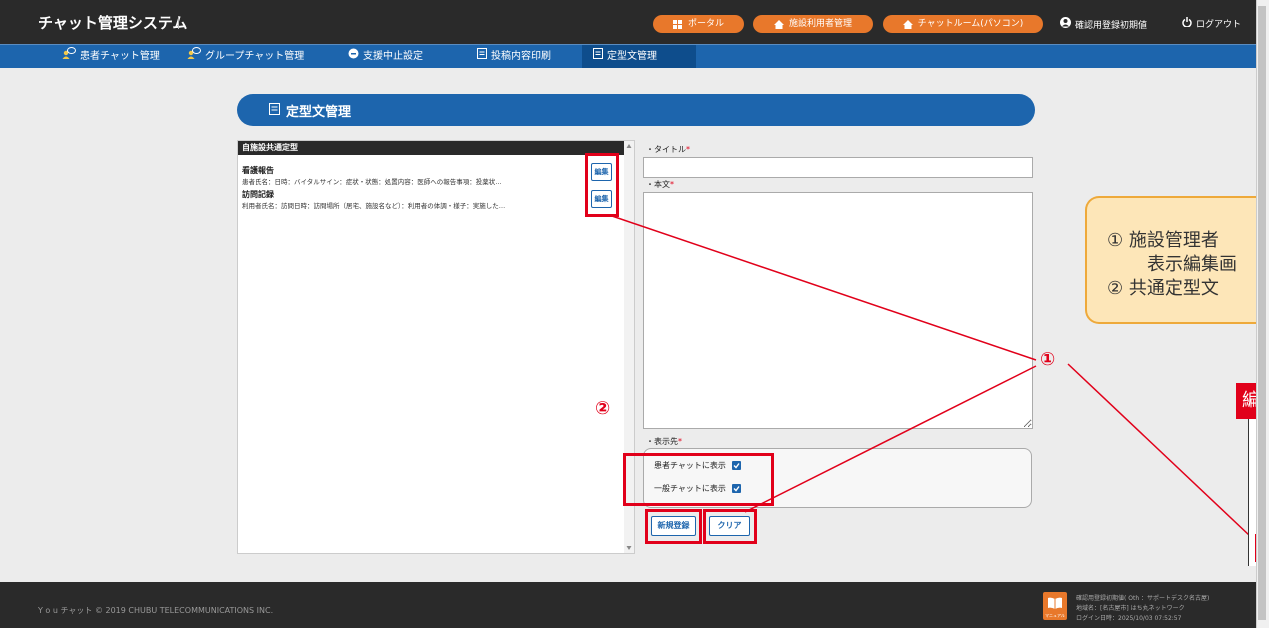  I want to click on book-icon, so click(1055, 603).